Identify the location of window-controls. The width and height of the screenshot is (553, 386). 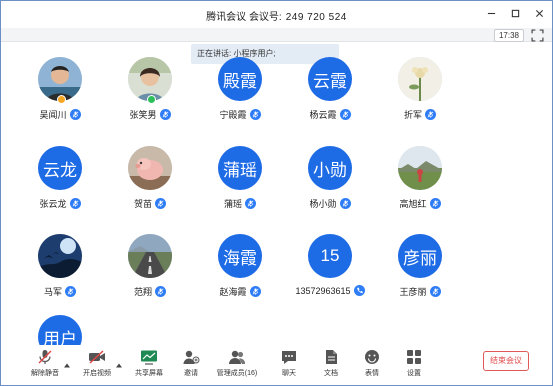
(515, 13).